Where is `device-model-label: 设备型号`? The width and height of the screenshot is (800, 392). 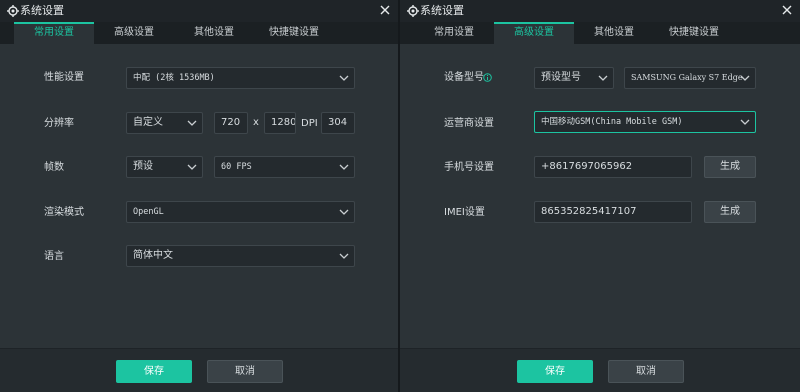 device-model-label: 设备型号 is located at coordinates (464, 77).